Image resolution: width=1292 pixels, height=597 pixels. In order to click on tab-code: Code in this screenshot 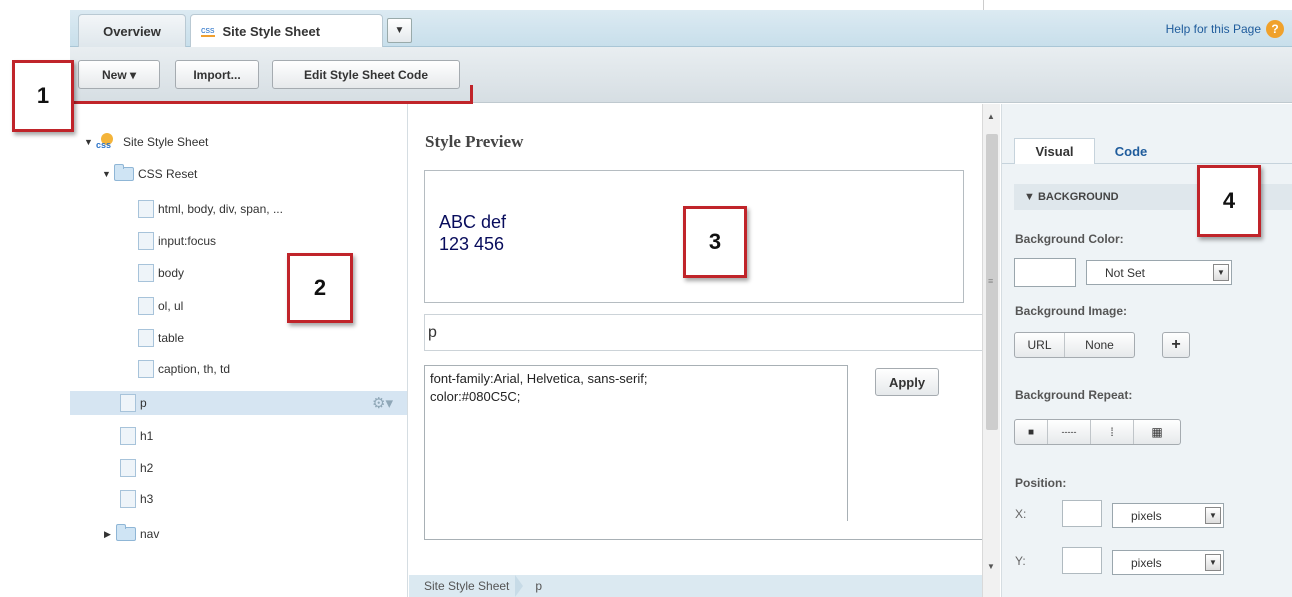, I will do `click(1131, 151)`.